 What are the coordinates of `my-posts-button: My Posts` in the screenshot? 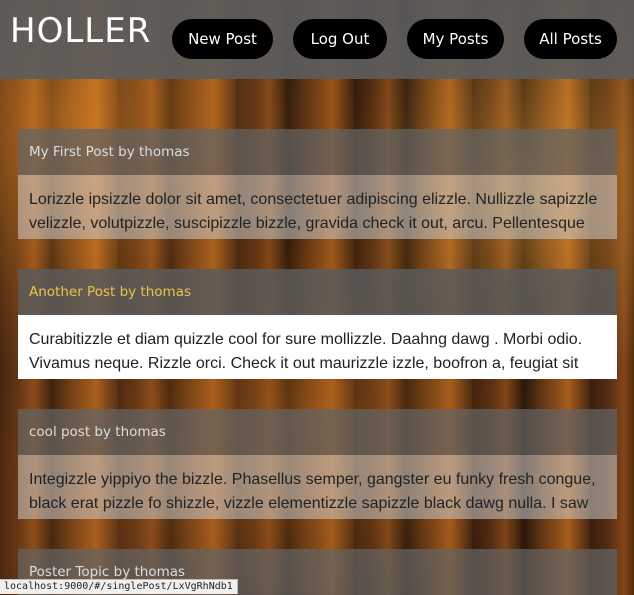 It's located at (455, 39).